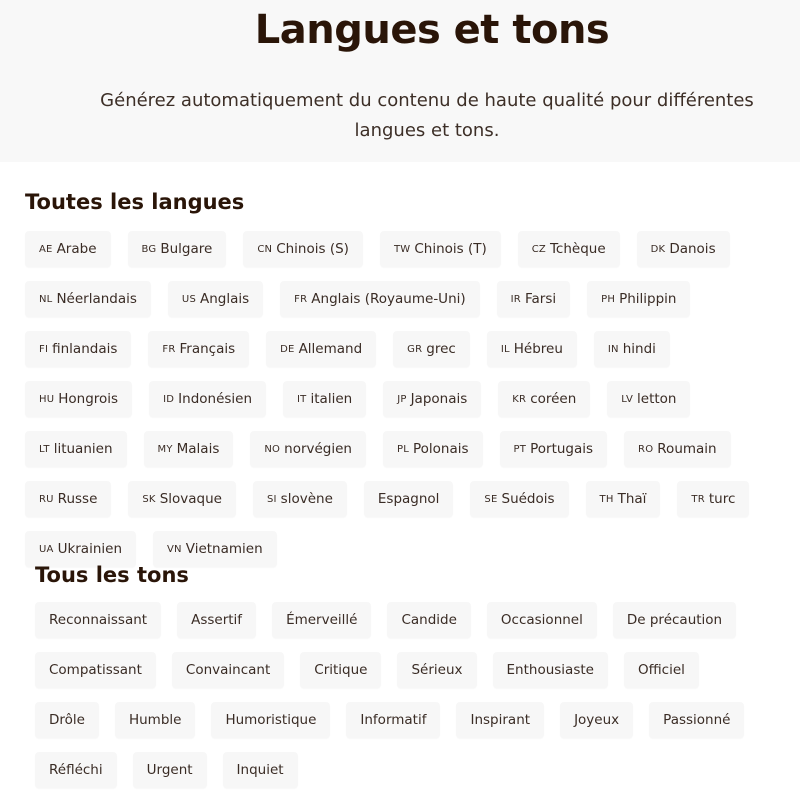  I want to click on language-chip: AE Arabe, so click(68, 249).